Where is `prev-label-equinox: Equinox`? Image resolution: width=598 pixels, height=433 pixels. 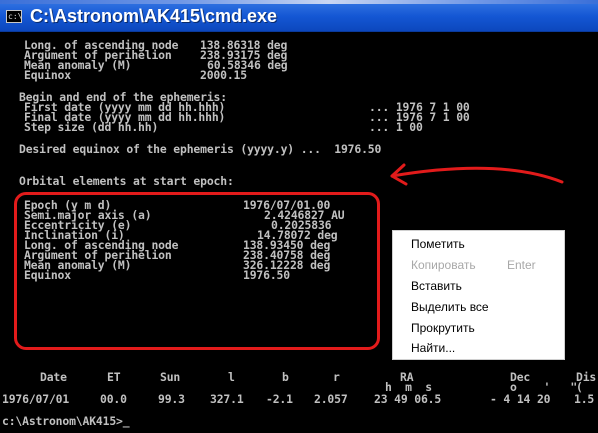 prev-label-equinox: Equinox is located at coordinates (47, 75).